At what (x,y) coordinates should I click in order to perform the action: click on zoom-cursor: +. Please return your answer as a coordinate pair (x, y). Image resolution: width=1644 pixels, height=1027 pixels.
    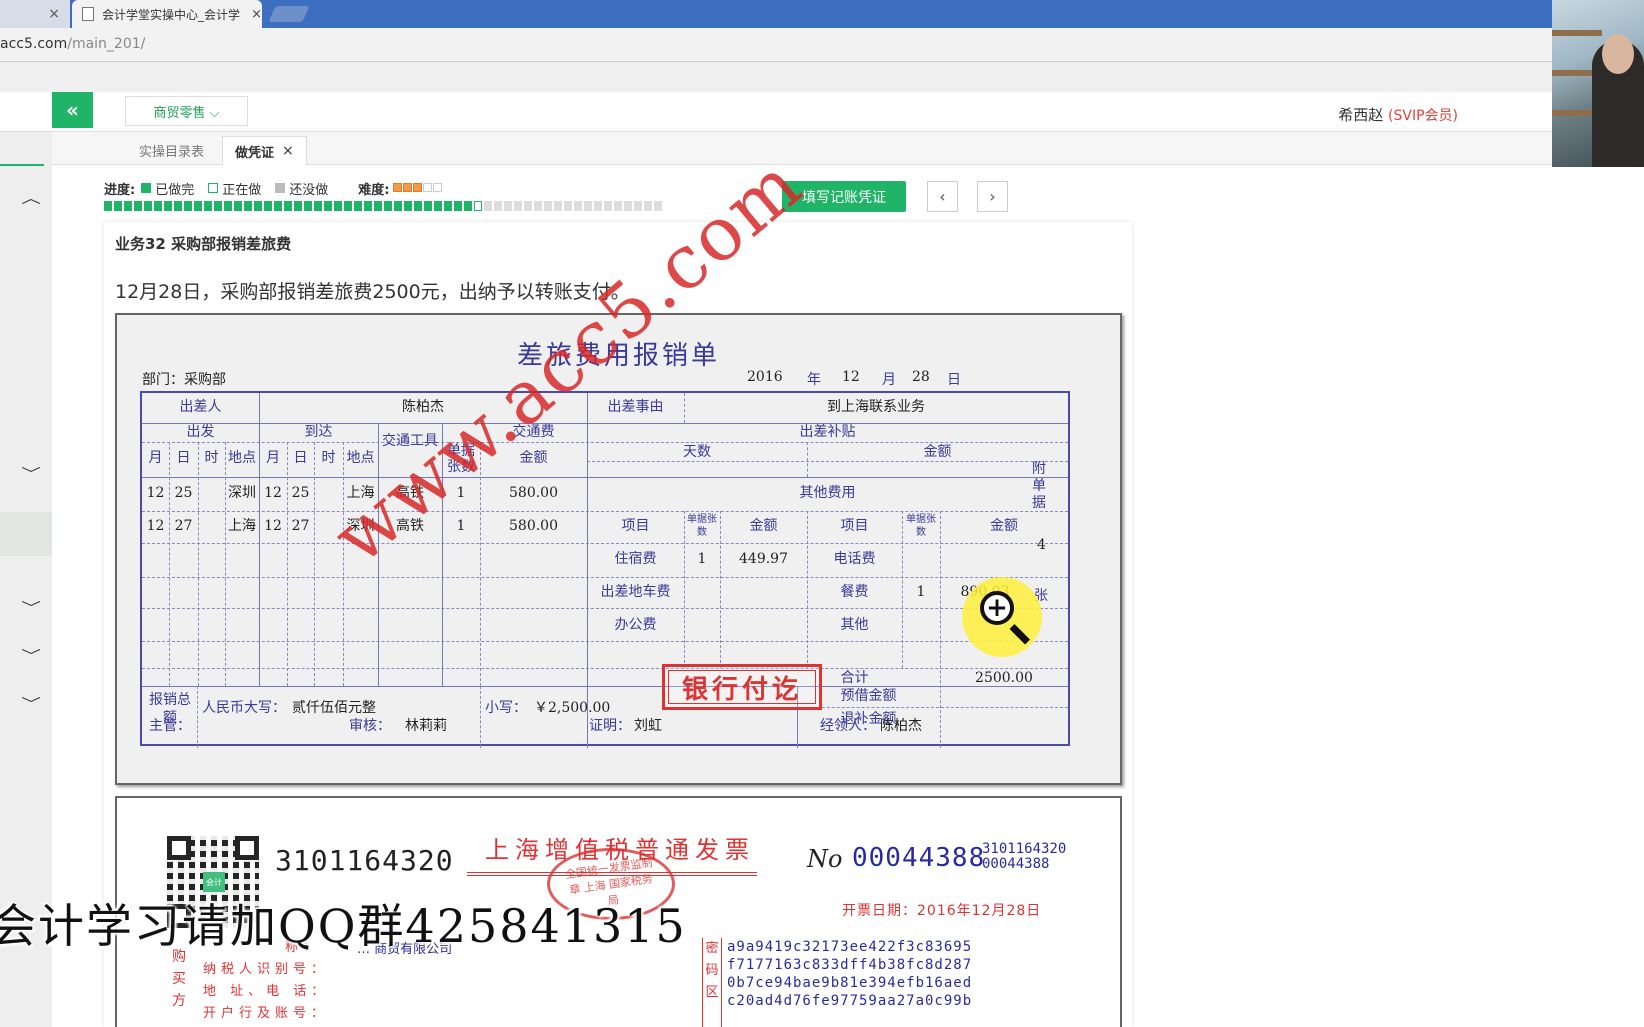
    Looking at the image, I should click on (1002, 617).